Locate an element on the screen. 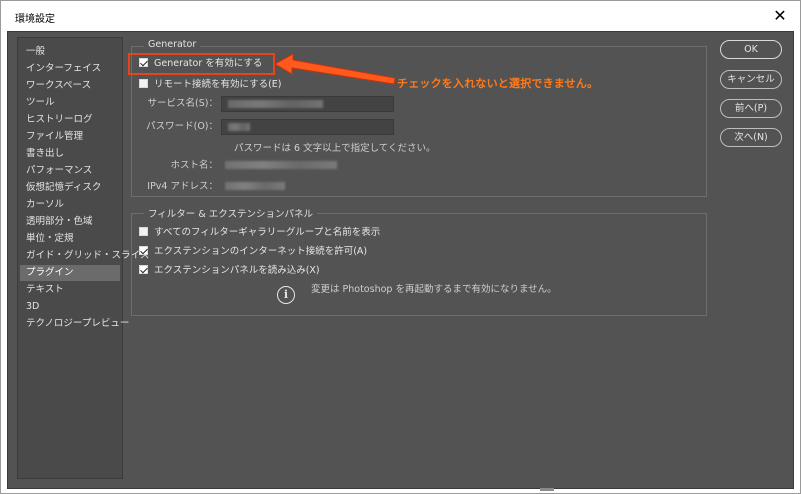 This screenshot has height=494, width=801. load-extension-panels-row: エクステンションパネルを読み込み(X) is located at coordinates (229, 271).